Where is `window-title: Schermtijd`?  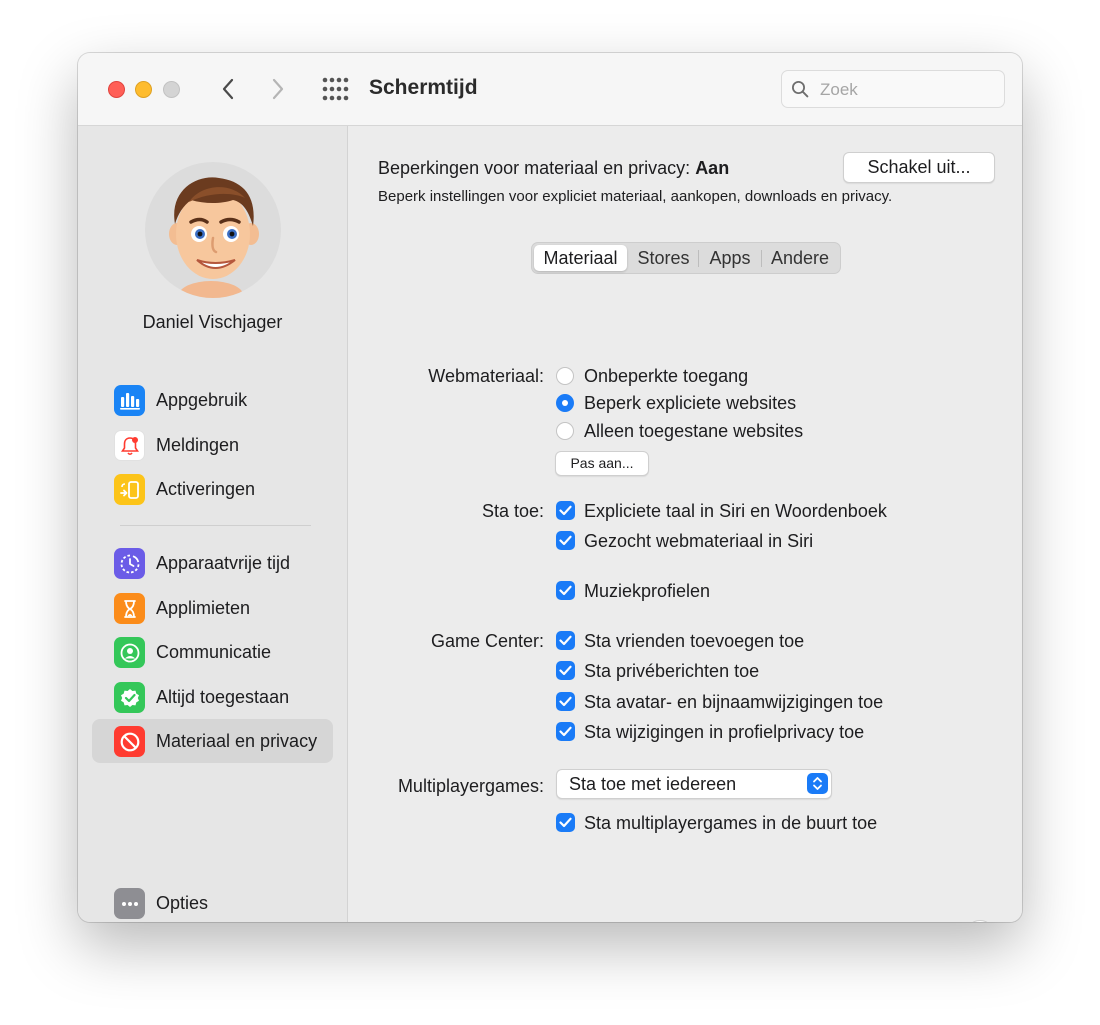
window-title: Schermtijd is located at coordinates (423, 87).